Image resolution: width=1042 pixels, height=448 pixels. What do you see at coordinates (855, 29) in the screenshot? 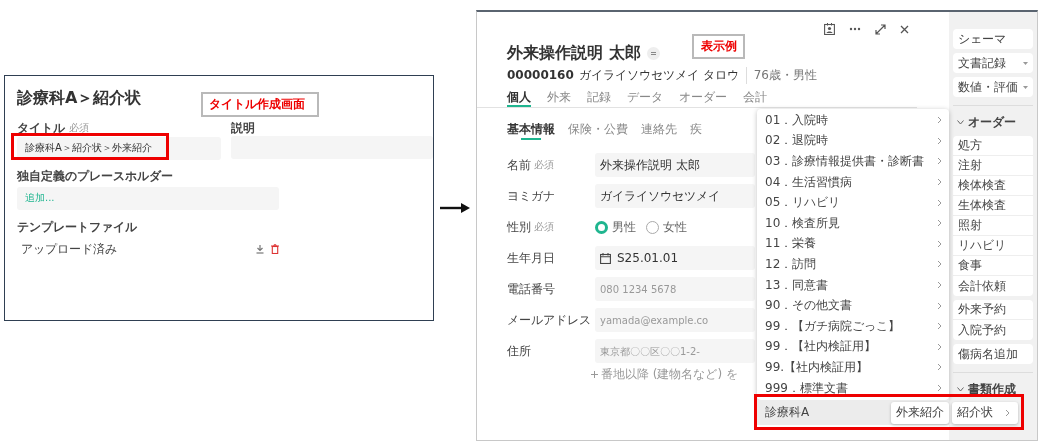
I see `more-icon` at bounding box center [855, 29].